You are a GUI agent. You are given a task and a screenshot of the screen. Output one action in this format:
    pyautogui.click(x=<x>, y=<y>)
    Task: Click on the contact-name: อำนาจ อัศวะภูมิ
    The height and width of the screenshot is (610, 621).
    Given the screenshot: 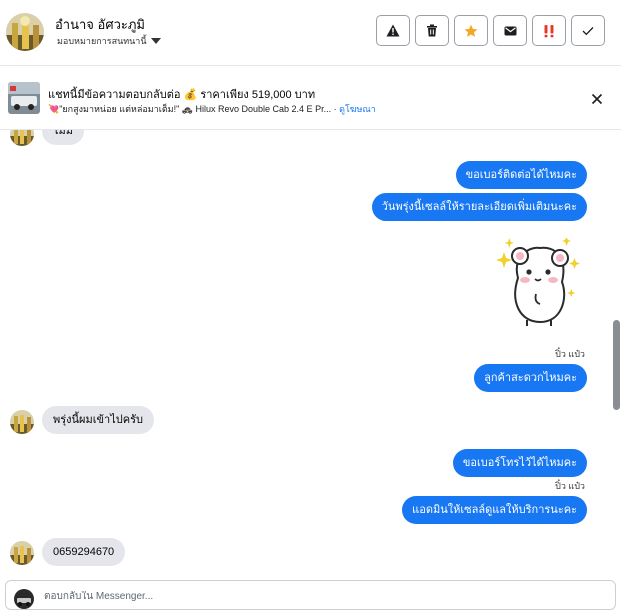 What is the action you would take?
    pyautogui.click(x=100, y=24)
    